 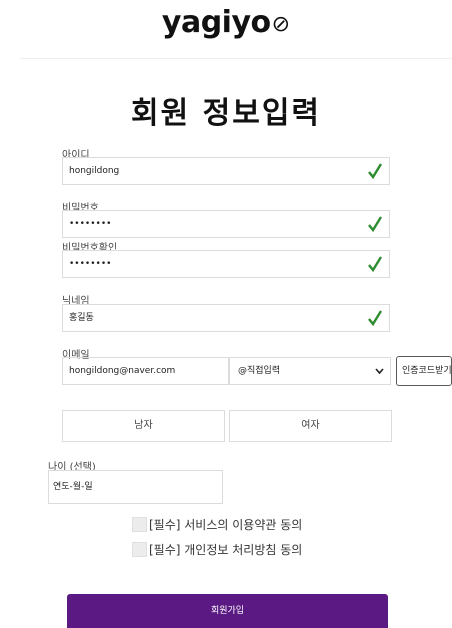 What do you see at coordinates (226, 549) in the screenshot?
I see `privacy-agreement-text: [필수] 개인정보 처리방침 동의` at bounding box center [226, 549].